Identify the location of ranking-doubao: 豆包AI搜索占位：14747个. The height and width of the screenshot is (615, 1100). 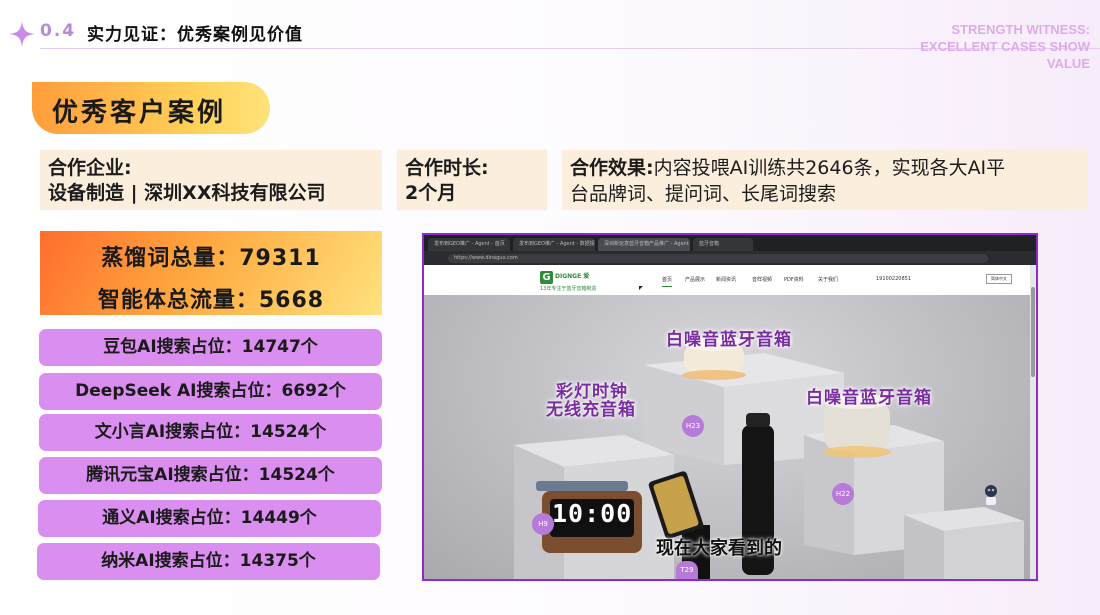
(210, 347).